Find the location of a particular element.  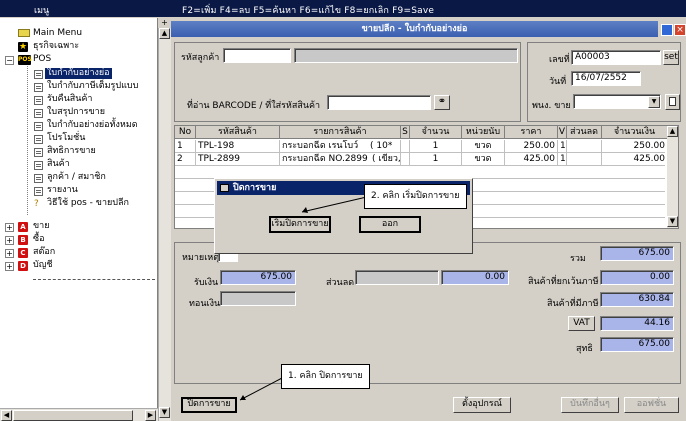

callout-step2: 2. คลิก เริ่มปิดการขาย is located at coordinates (415, 196).